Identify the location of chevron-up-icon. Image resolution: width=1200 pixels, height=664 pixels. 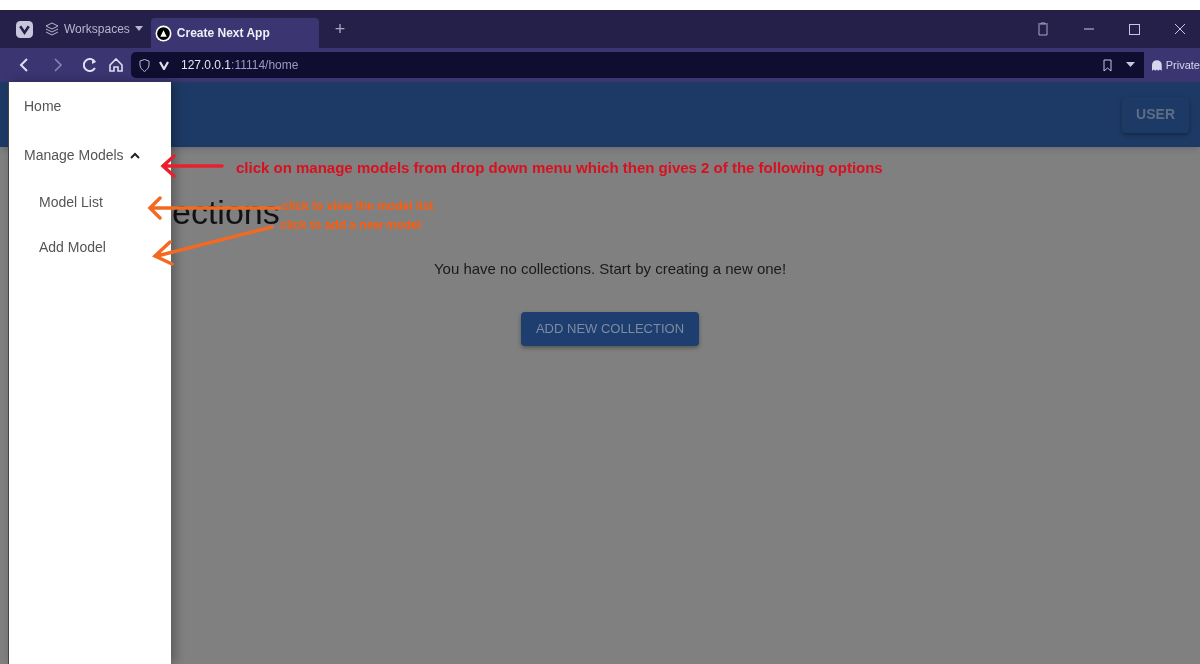
(134, 155).